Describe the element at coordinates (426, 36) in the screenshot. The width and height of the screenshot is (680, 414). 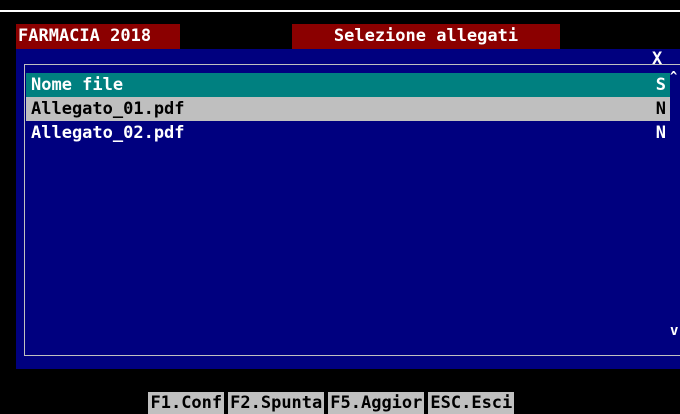
I see `dialog-title: Selezione allegati` at that location.